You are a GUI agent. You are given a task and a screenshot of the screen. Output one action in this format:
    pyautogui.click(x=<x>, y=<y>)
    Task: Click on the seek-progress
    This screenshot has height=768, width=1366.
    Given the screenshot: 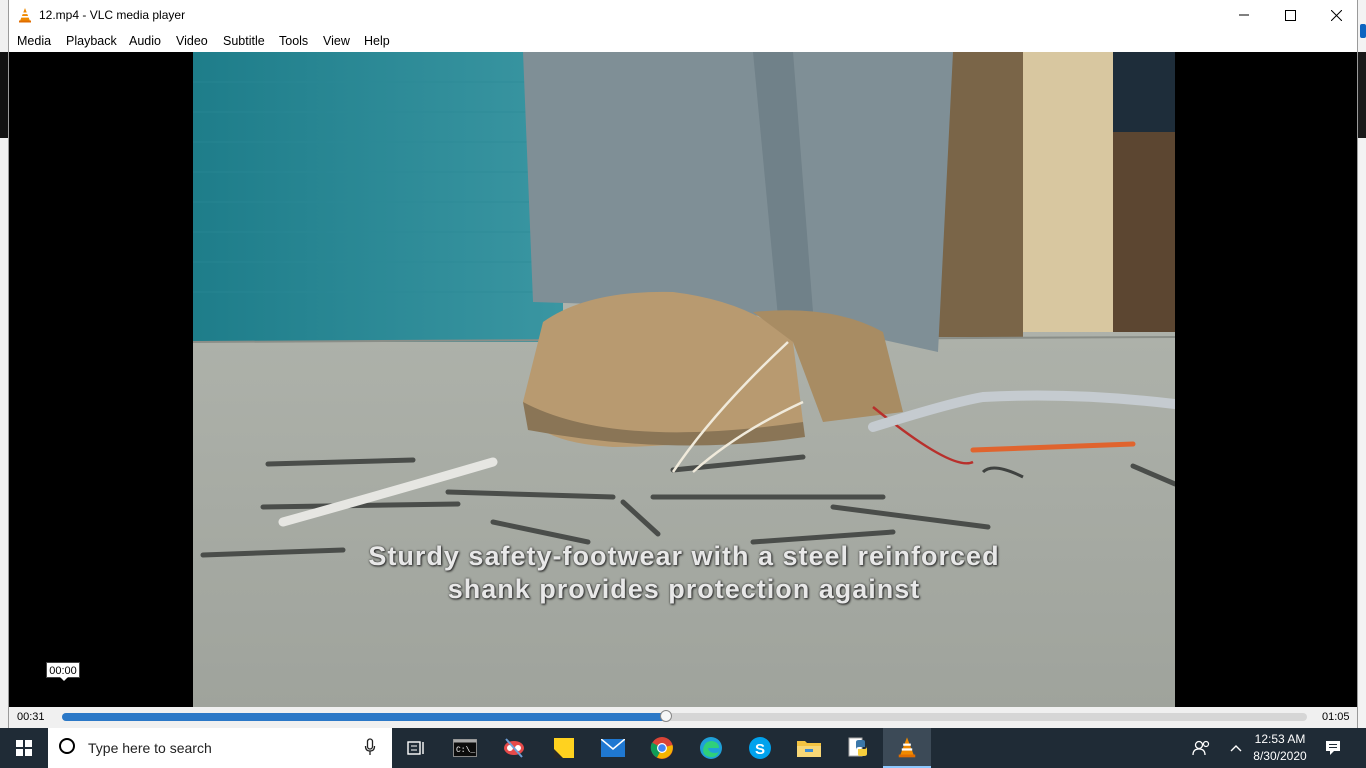 What is the action you would take?
    pyautogui.click(x=364, y=717)
    